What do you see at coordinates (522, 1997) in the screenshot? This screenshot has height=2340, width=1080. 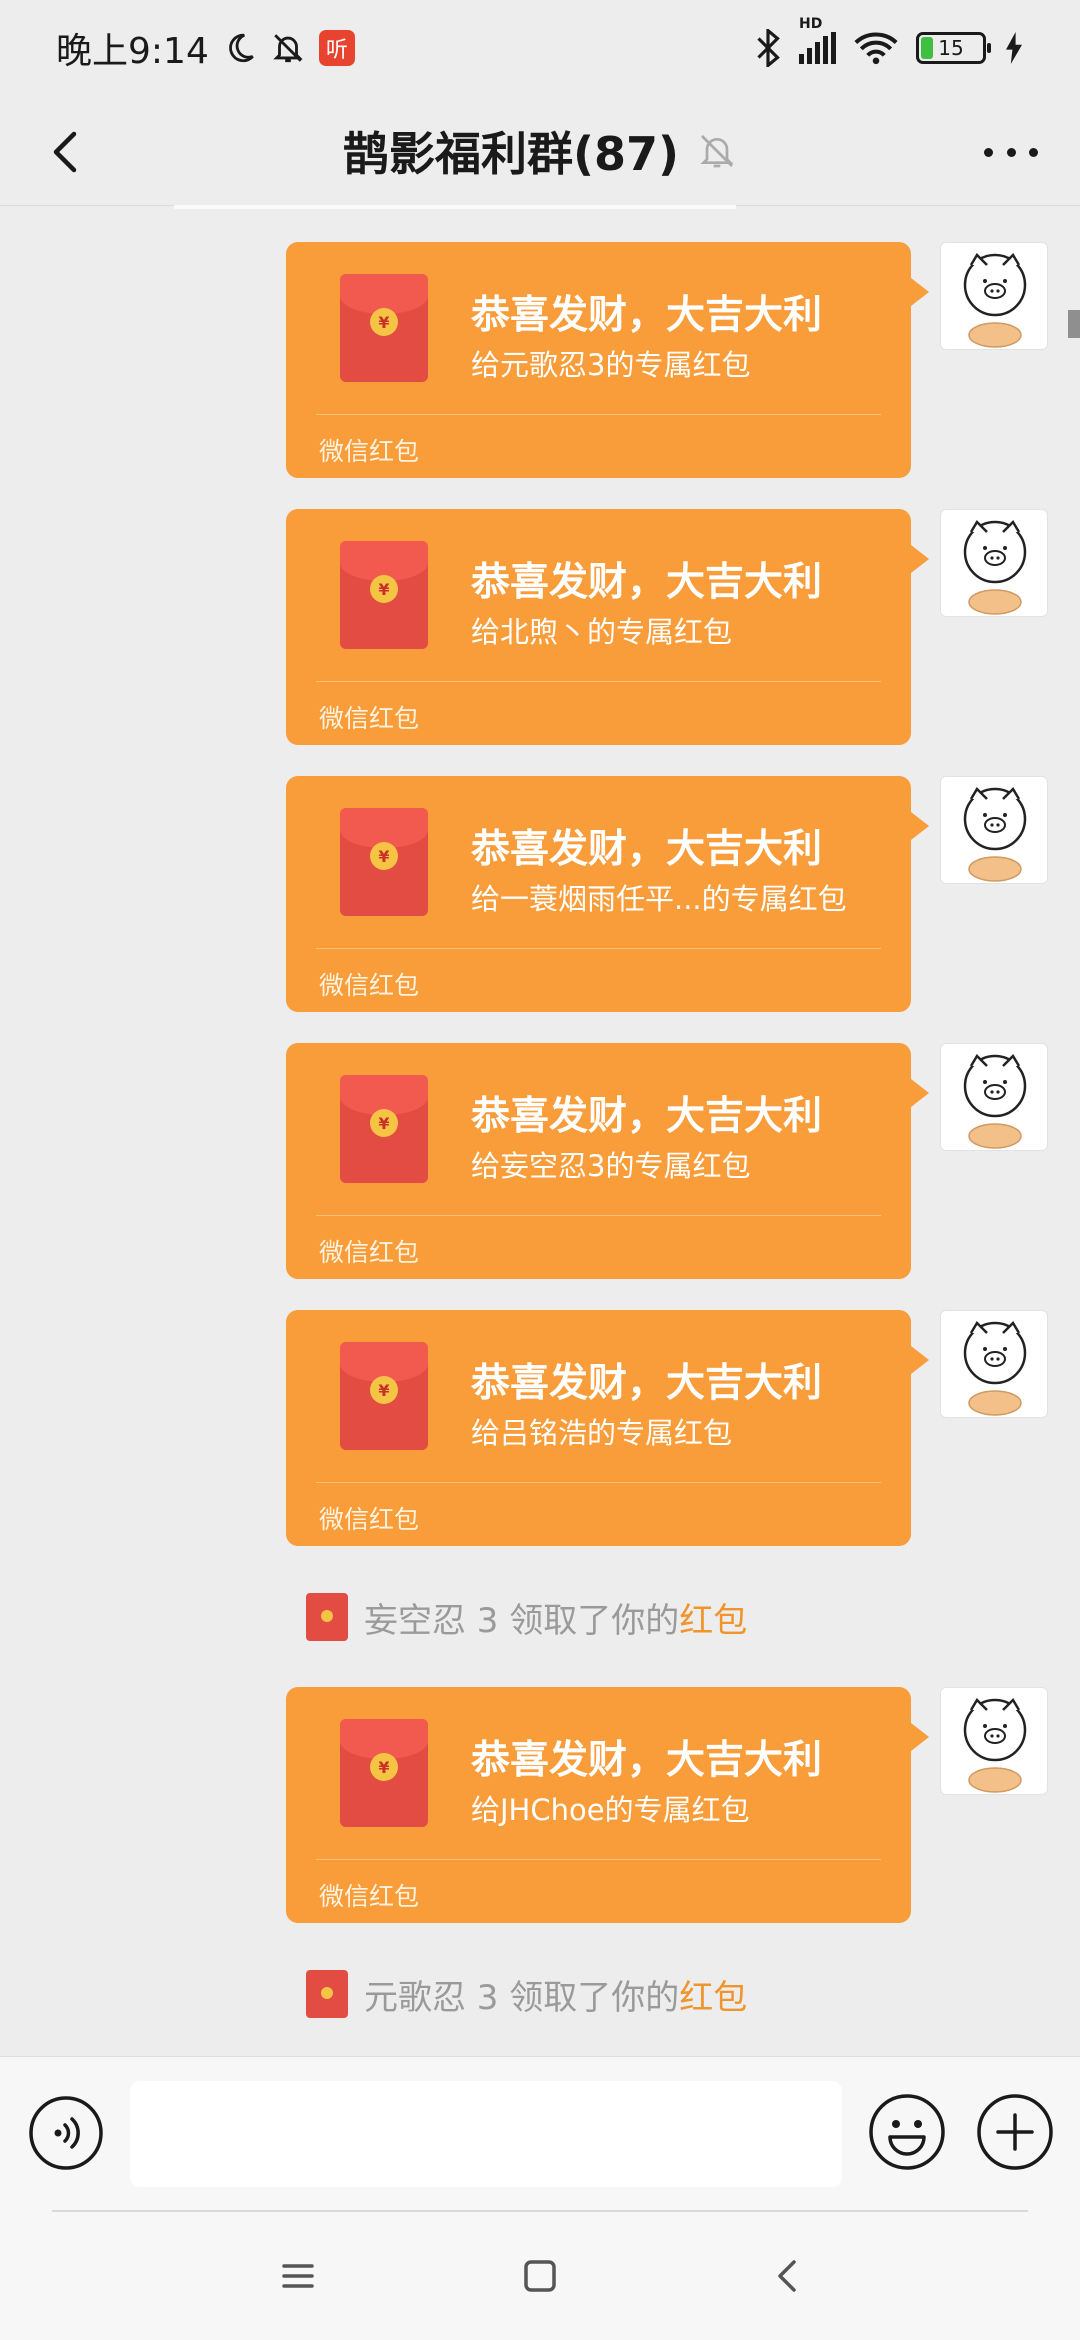 I see `notice-text: 元歌忍 3 领取了你的` at bounding box center [522, 1997].